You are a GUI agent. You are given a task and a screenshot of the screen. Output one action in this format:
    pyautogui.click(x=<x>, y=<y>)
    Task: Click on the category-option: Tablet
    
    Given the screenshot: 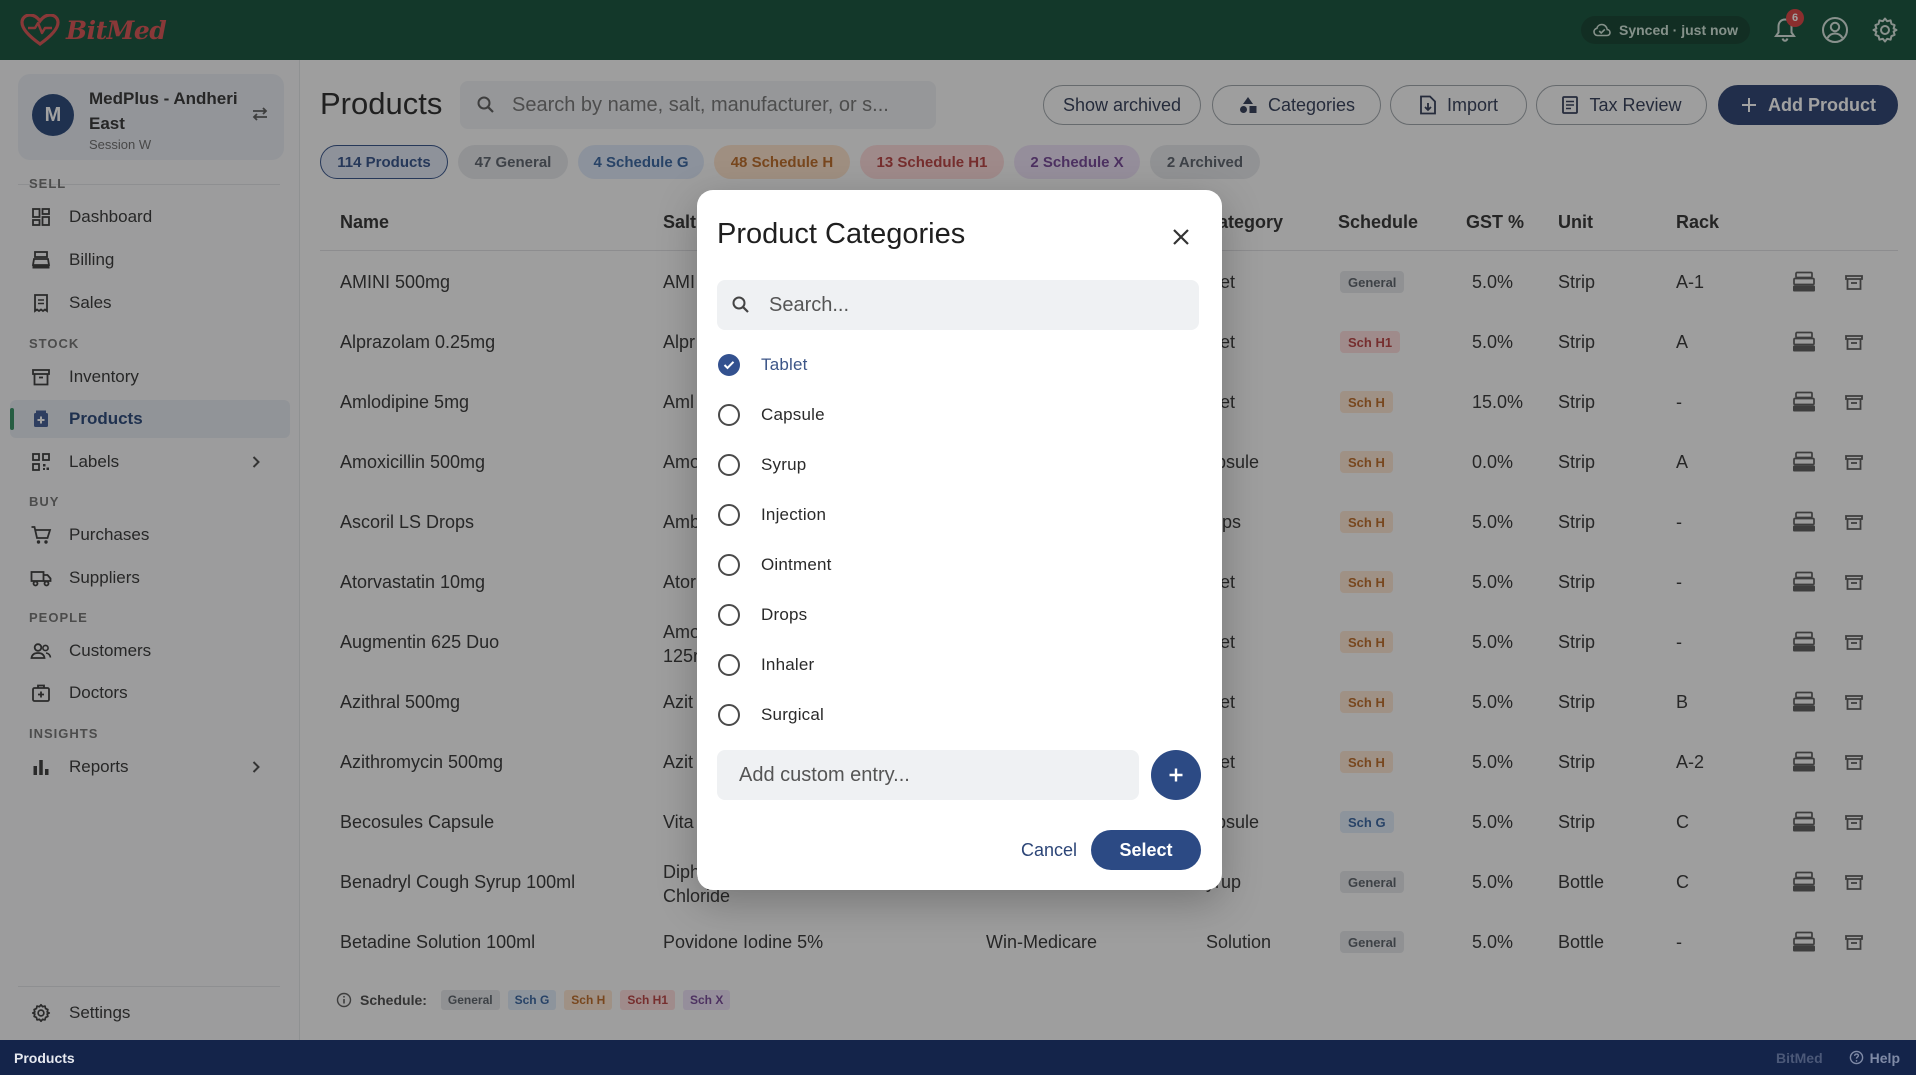 What is the action you would take?
    pyautogui.click(x=958, y=365)
    